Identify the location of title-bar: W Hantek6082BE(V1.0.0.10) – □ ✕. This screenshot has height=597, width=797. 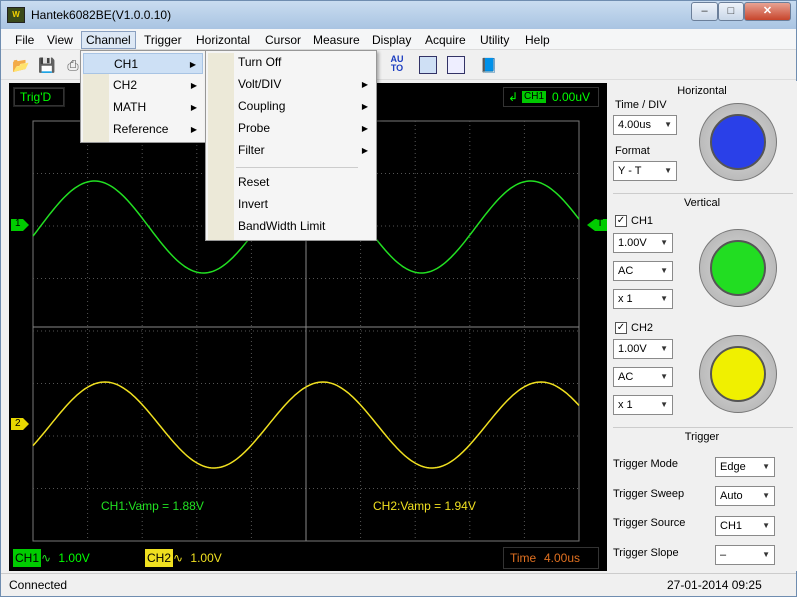
(398, 15).